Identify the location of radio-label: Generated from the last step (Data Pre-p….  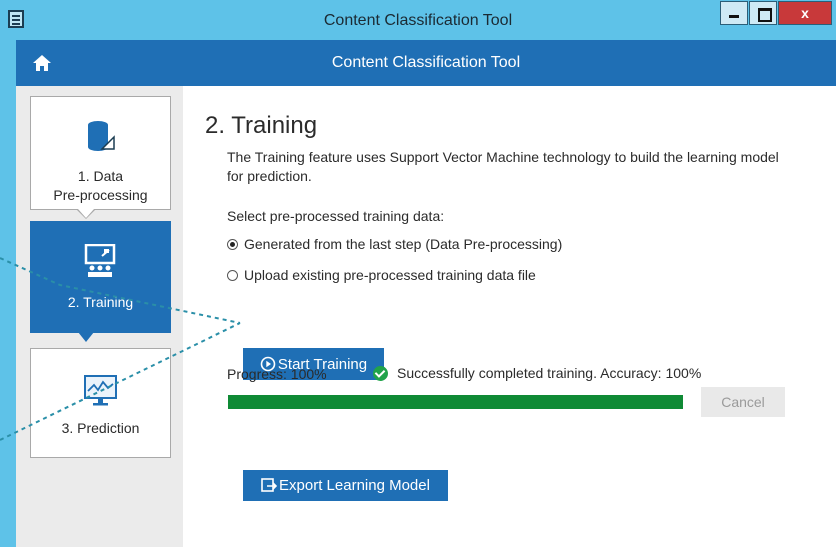
(403, 244).